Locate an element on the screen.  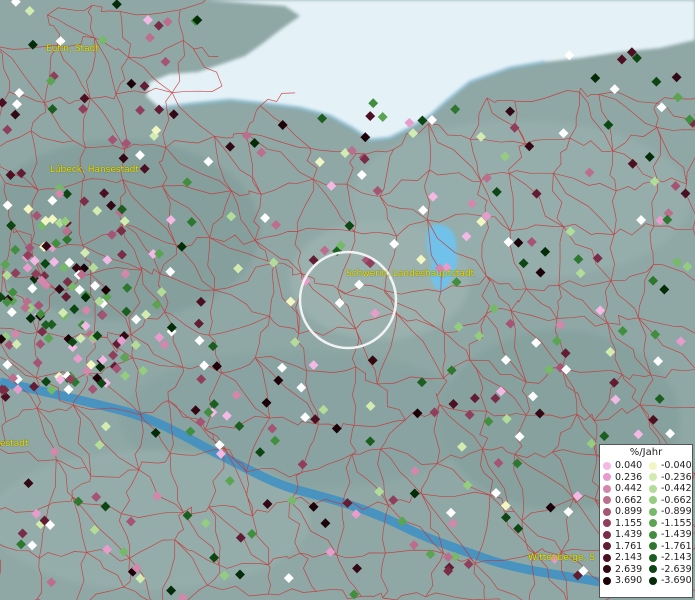
legend-row: 3.690 -3.690 is located at coordinates (646, 581).